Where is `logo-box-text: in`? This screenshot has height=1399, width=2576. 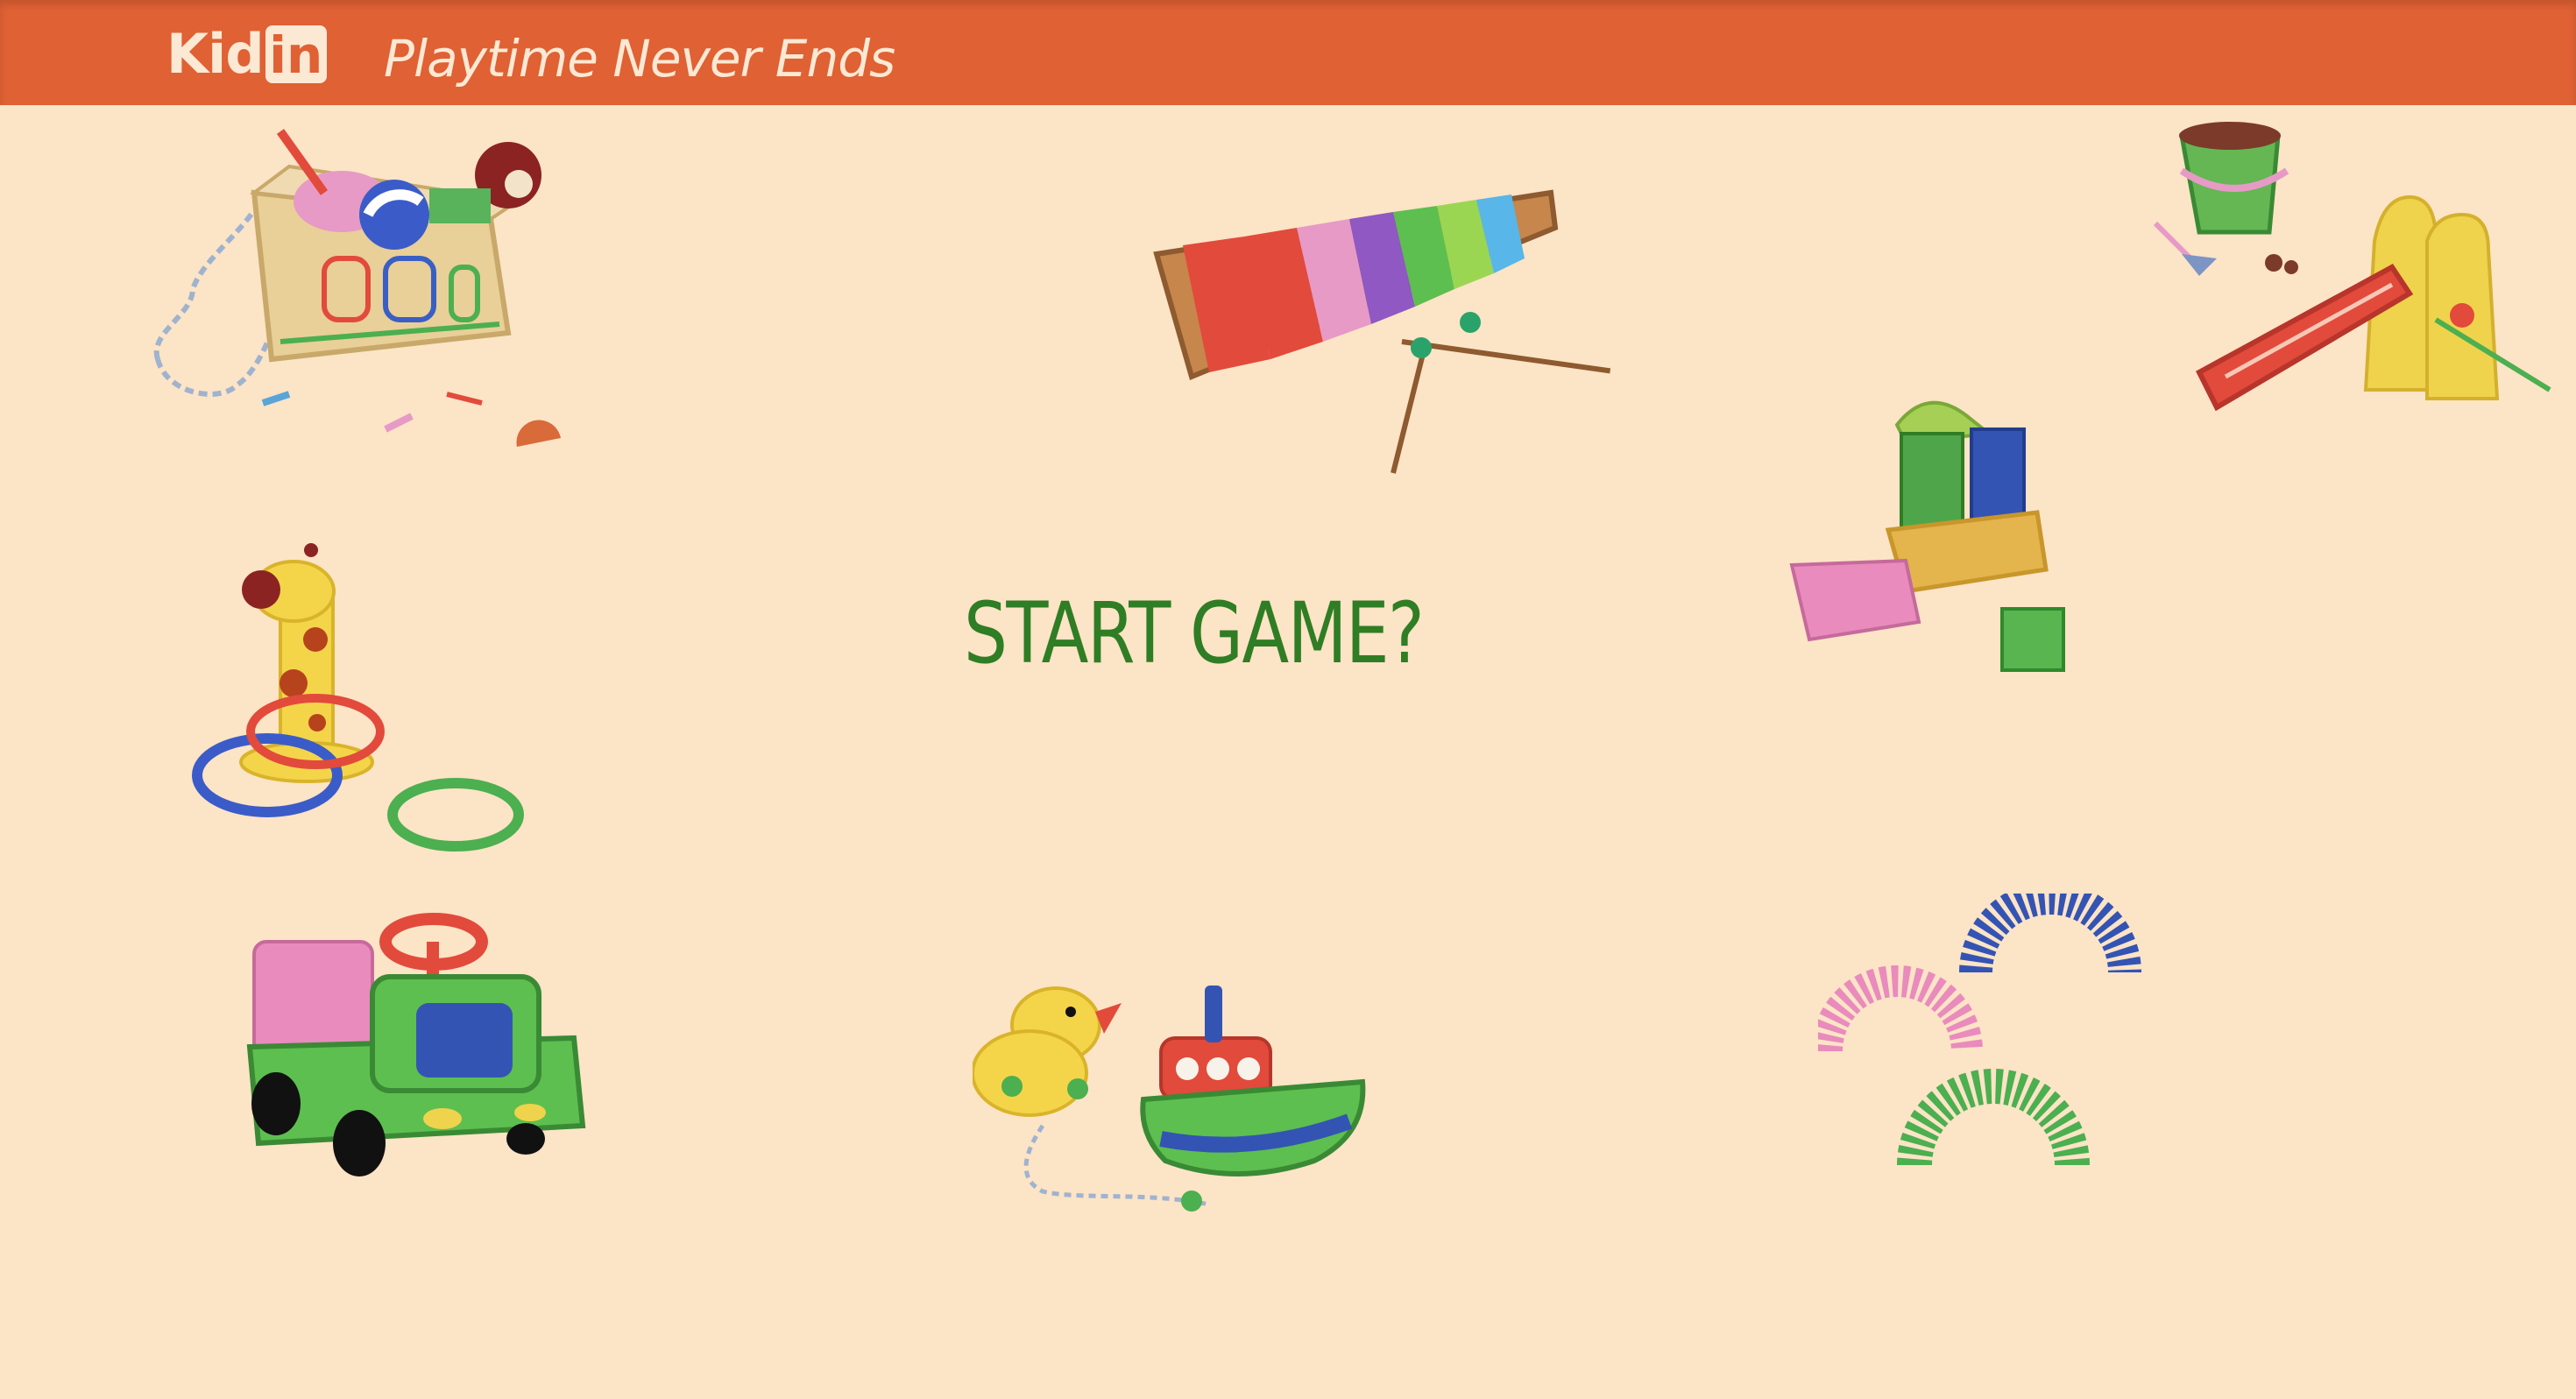
logo-box-text: in is located at coordinates (296, 55).